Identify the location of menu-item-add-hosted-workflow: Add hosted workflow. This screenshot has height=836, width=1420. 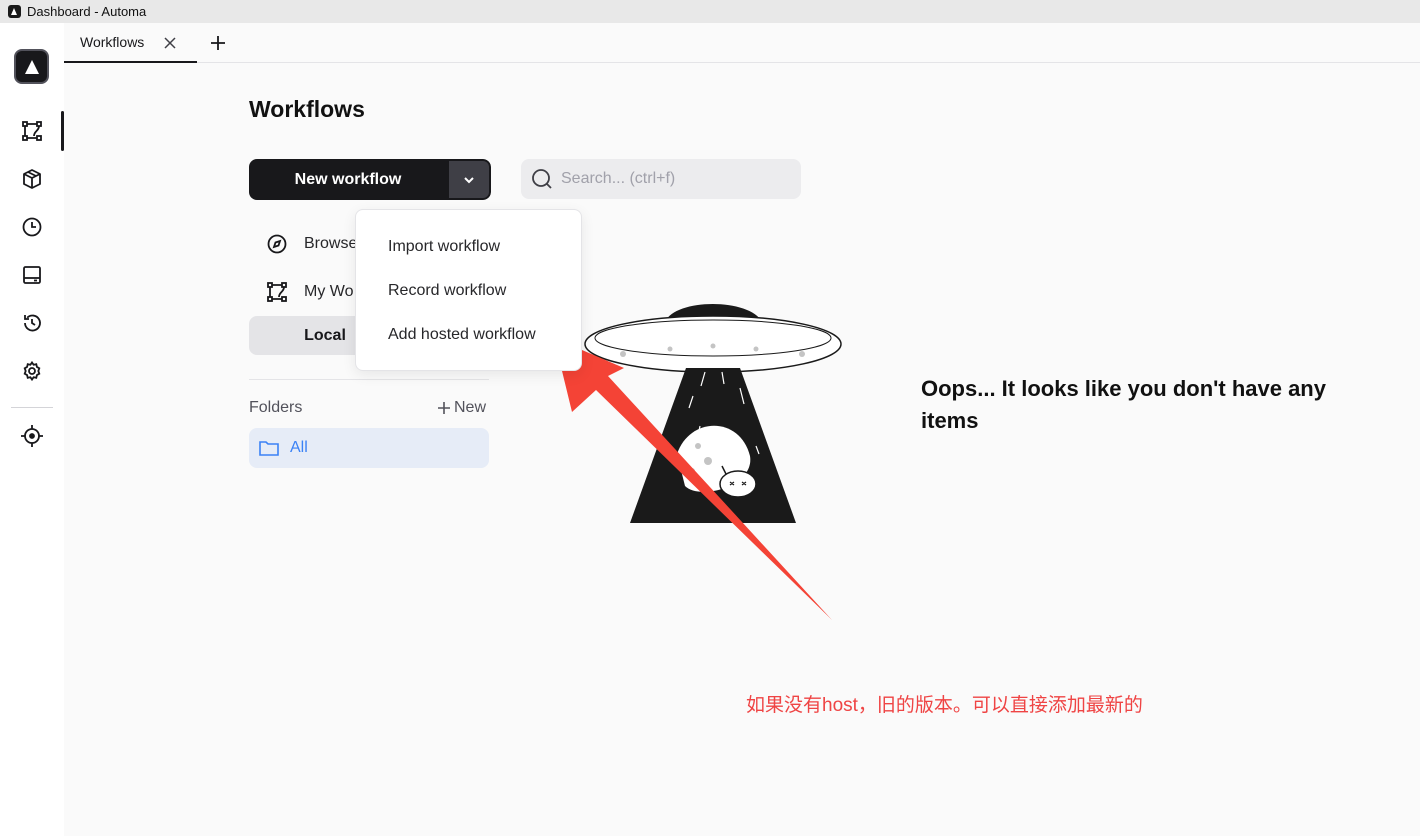
(462, 335).